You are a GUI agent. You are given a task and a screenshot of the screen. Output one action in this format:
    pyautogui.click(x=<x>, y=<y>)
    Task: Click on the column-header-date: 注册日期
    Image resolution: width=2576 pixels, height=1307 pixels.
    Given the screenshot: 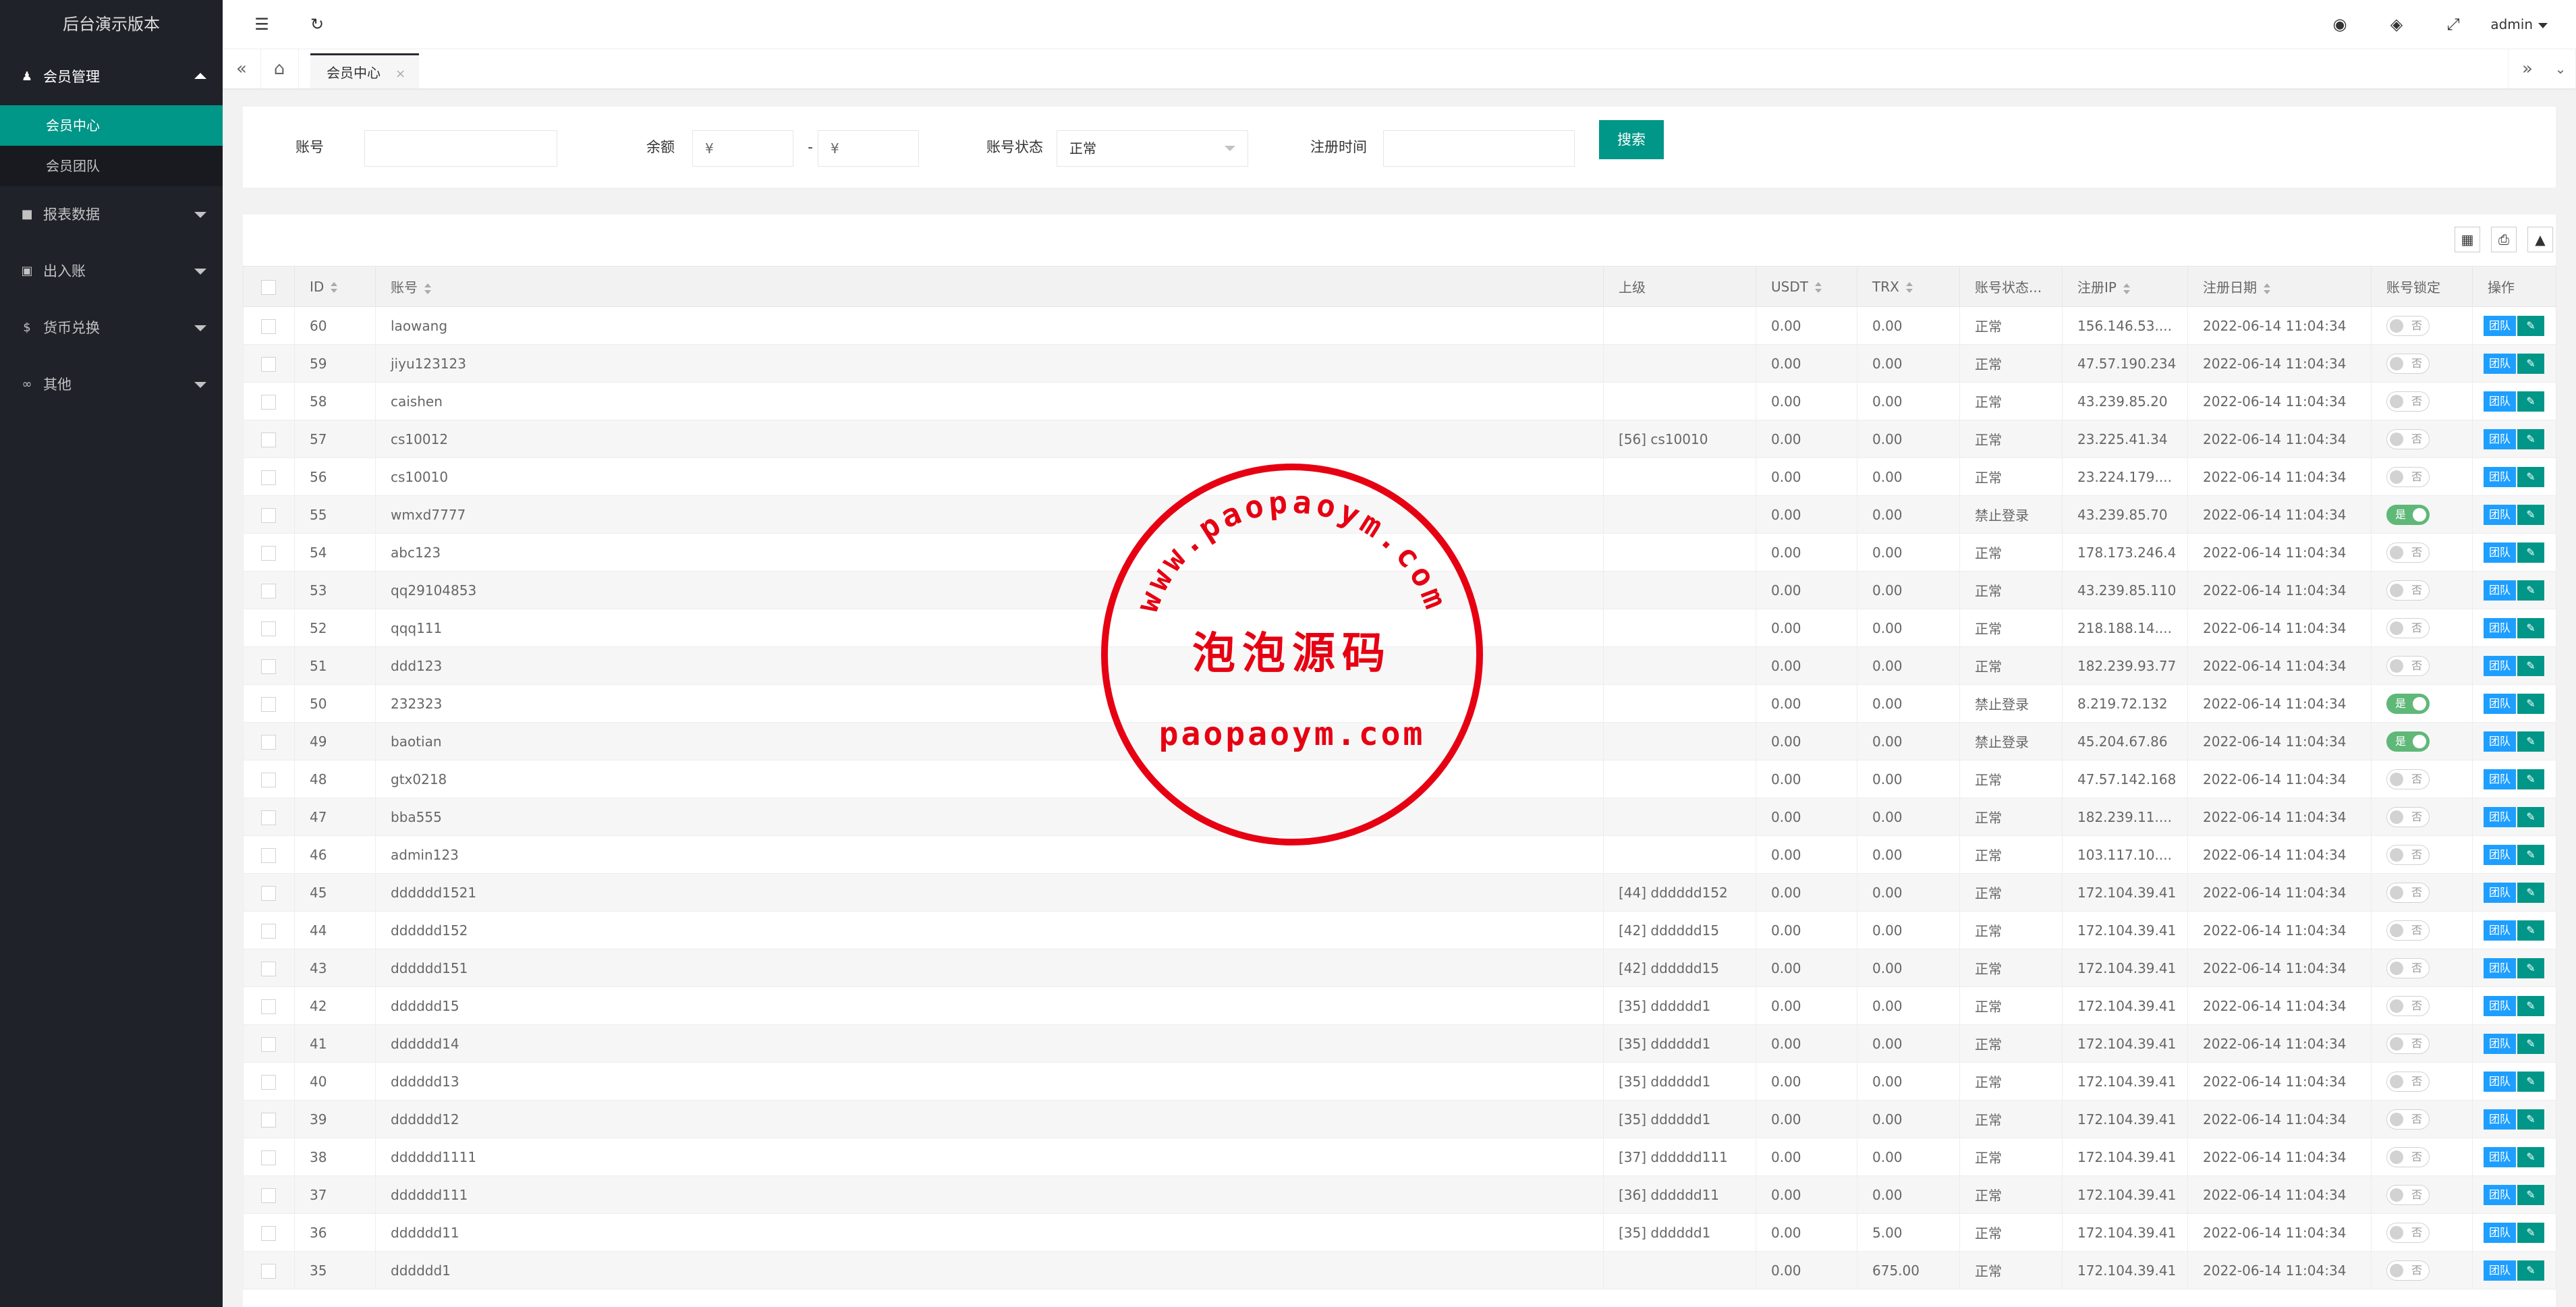 What is the action you would take?
    pyautogui.click(x=2279, y=286)
    